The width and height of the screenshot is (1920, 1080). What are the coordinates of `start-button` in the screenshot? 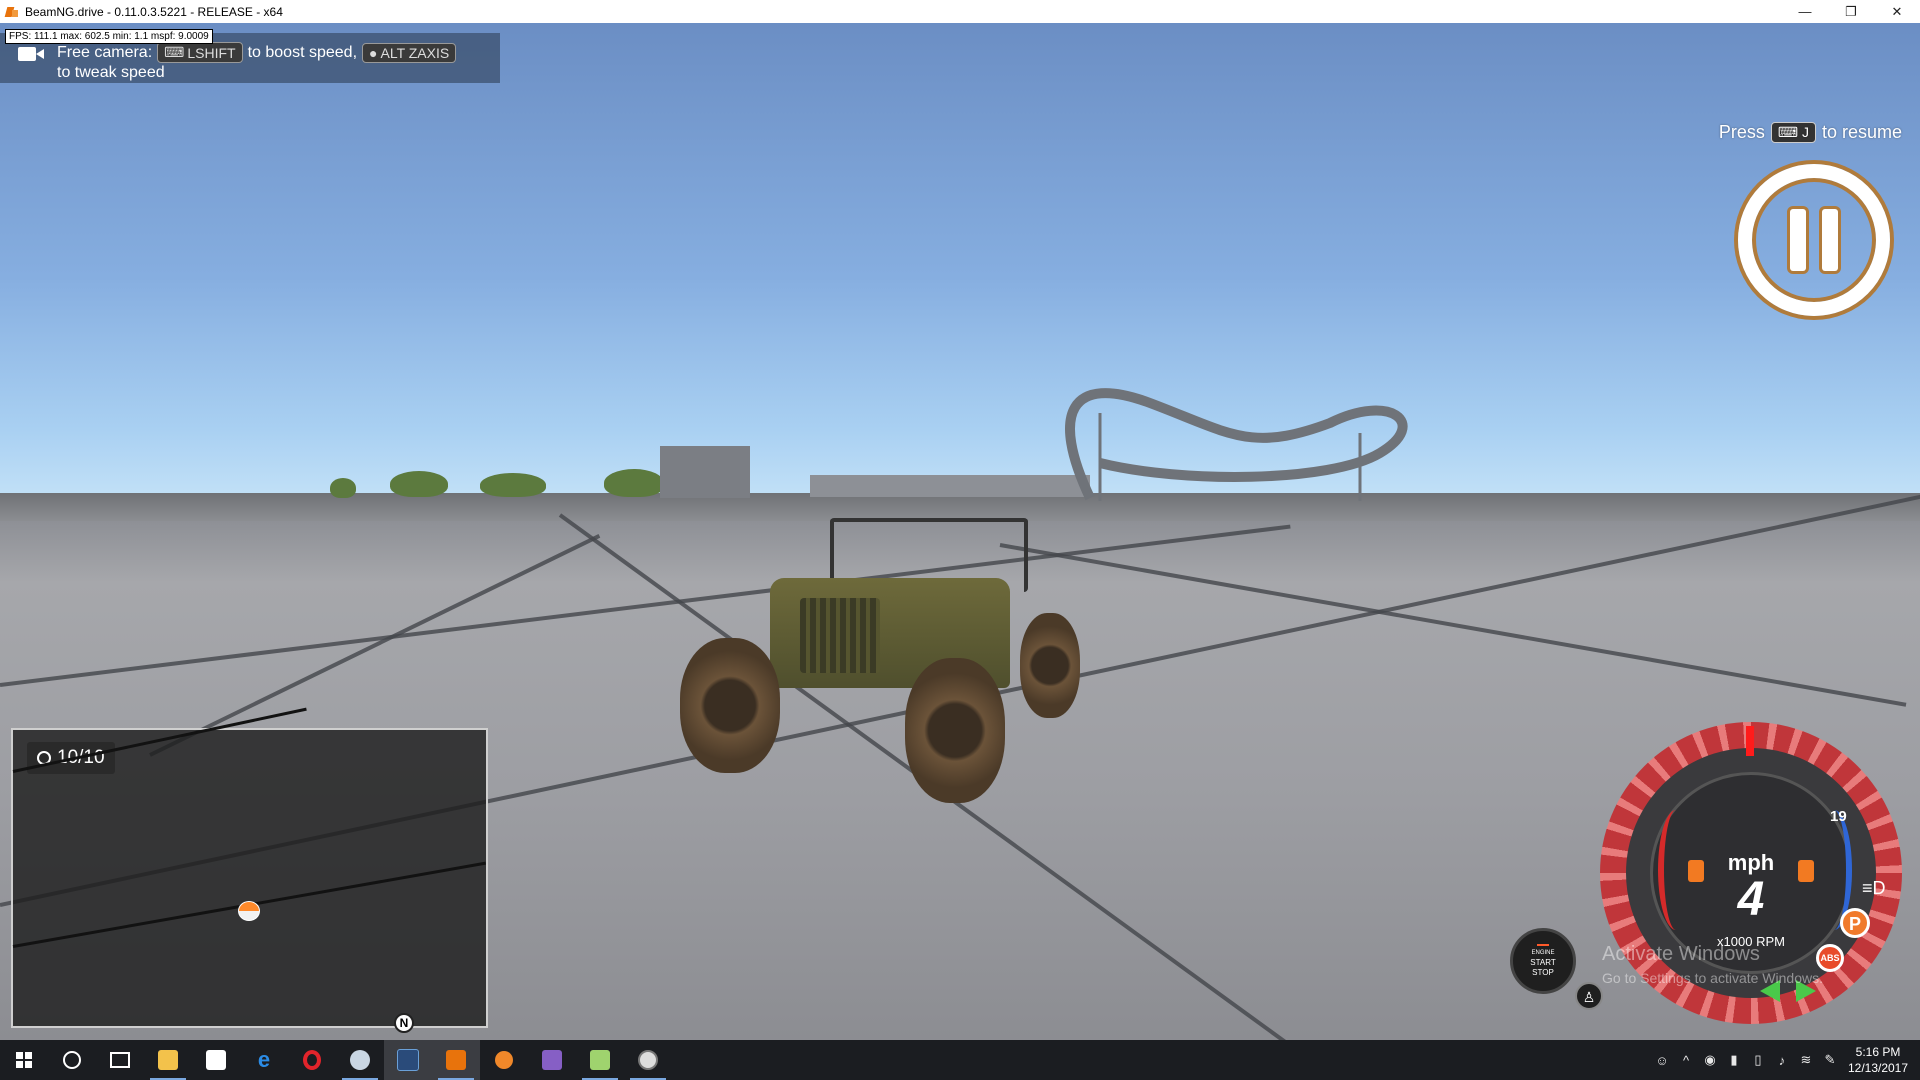 It's located at (24, 1060).